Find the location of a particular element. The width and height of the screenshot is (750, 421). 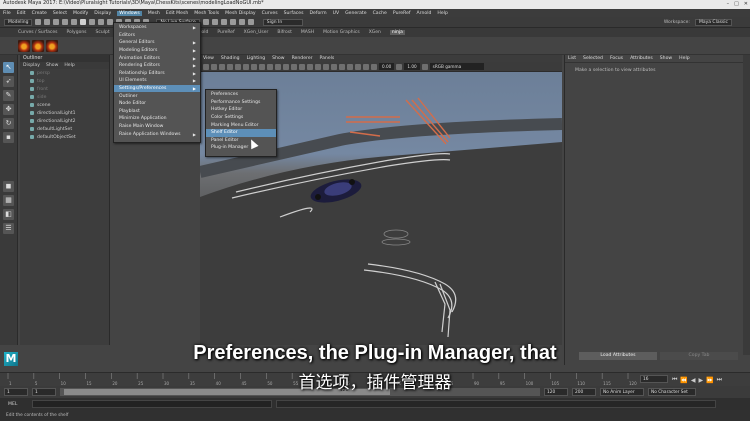

windows-menu-item-raise-main-window: Raise Main Window is located at coordinates (157, 127).